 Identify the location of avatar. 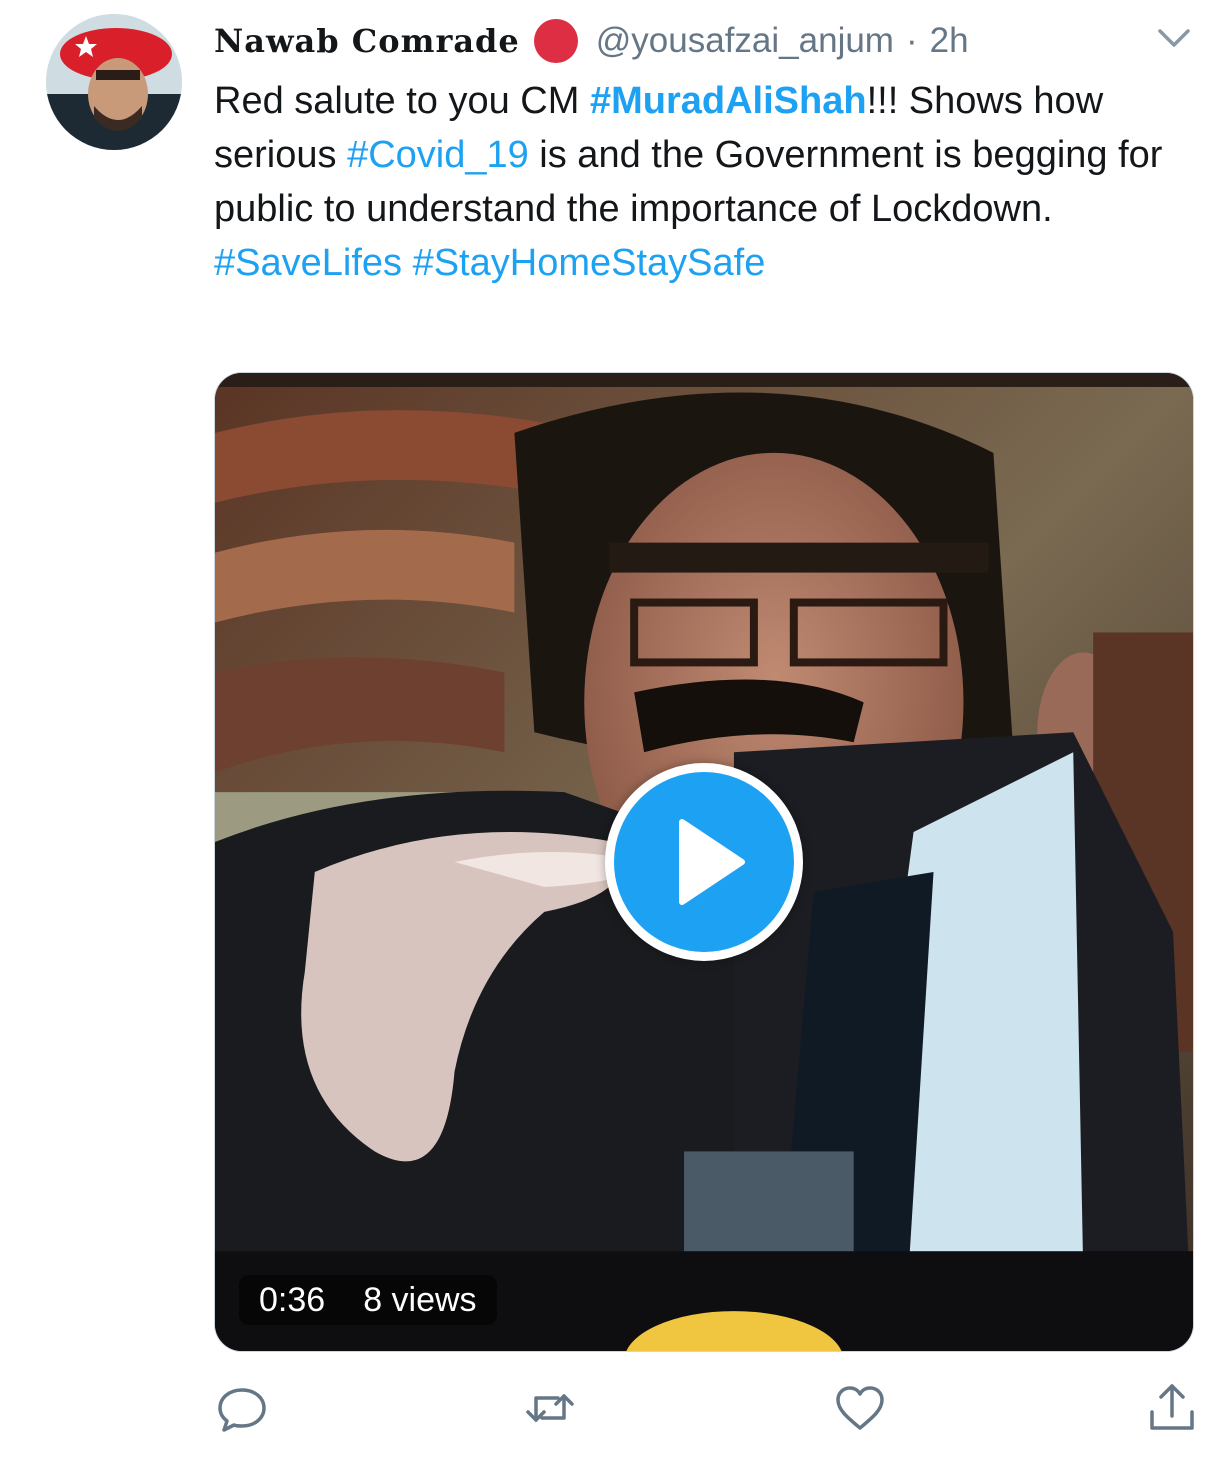
(114, 82).